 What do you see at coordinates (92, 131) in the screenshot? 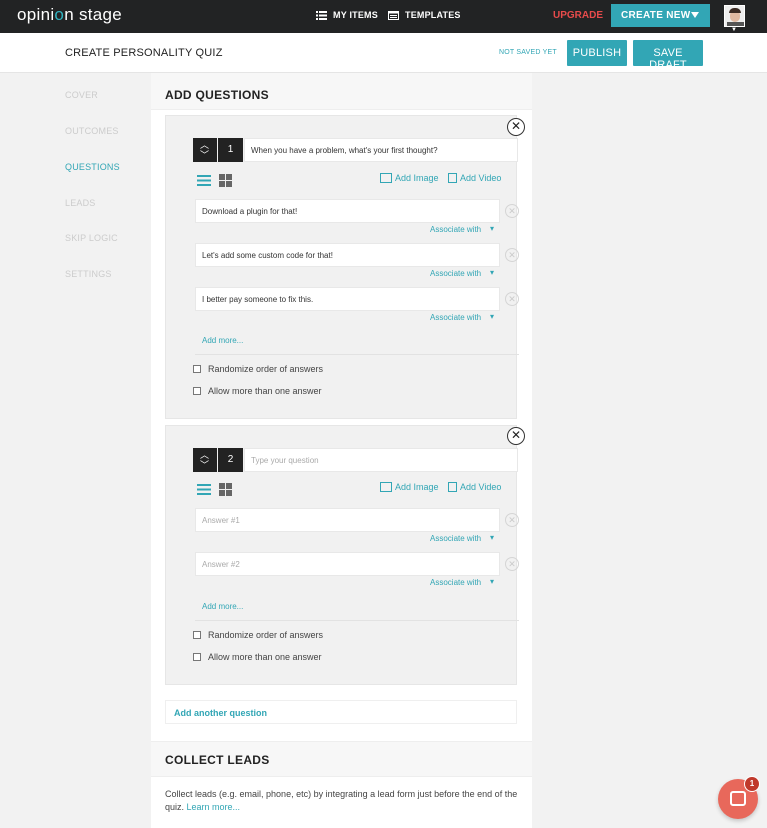
I see `sidebar-item-outcomes: OUTCOMES` at bounding box center [92, 131].